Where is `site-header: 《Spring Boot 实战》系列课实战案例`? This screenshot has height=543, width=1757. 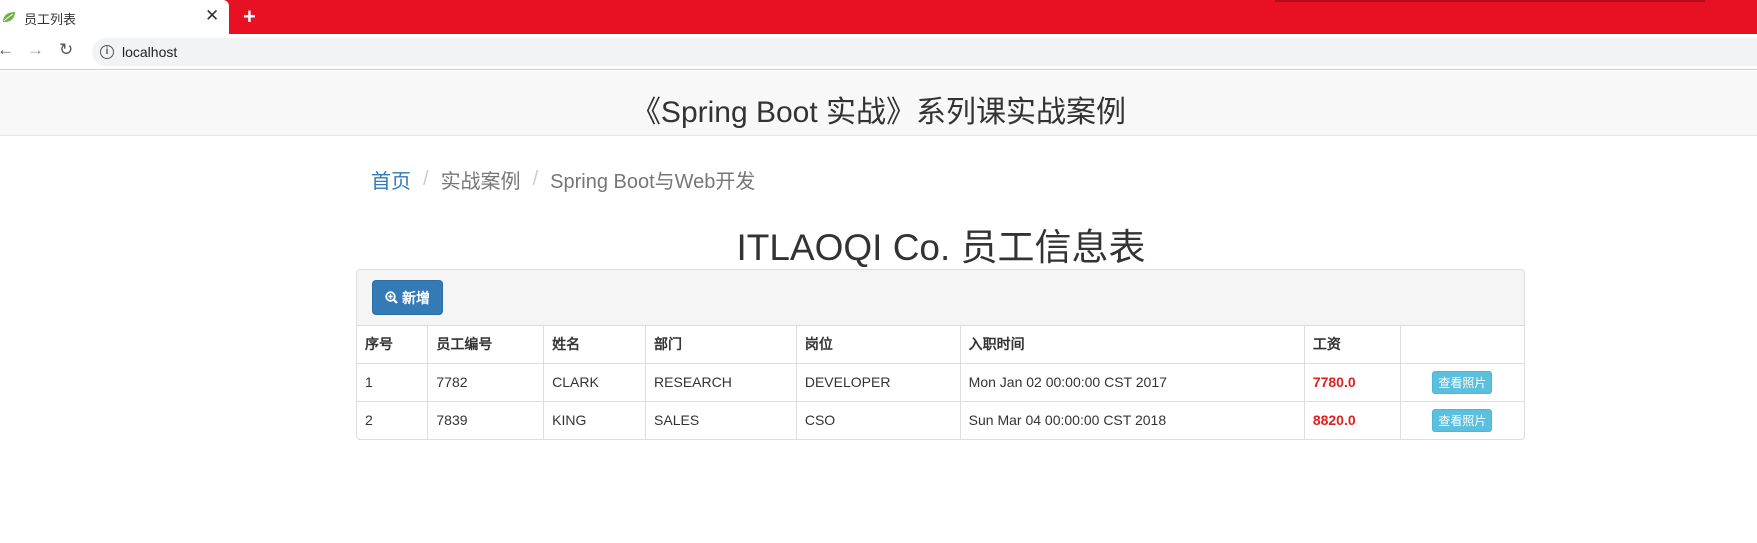
site-header: 《Spring Boot 实战》系列课实战案例 is located at coordinates (878, 103).